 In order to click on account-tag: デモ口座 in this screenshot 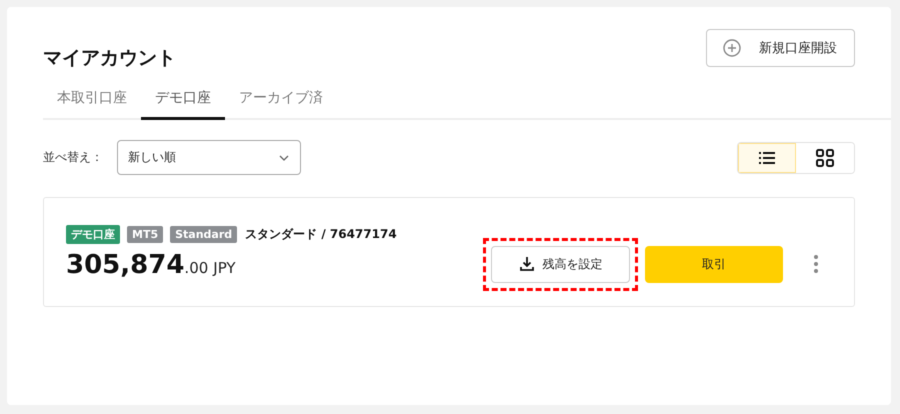, I will do `click(93, 234)`.